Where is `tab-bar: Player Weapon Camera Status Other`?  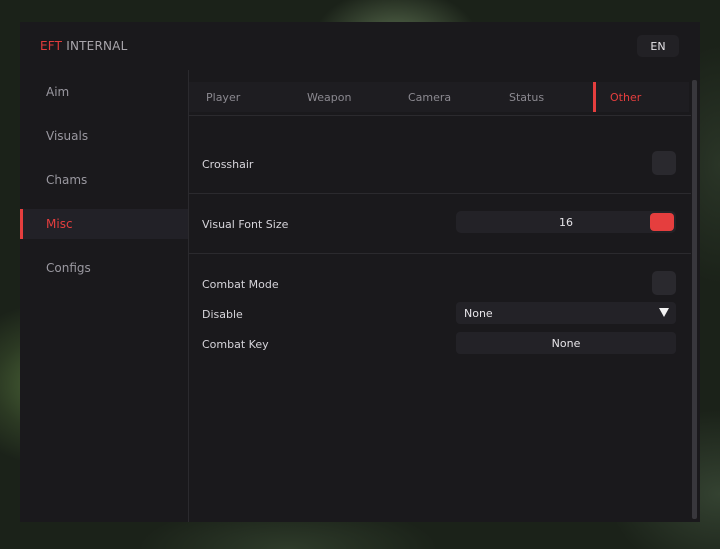
tab-bar: Player Weapon Camera Status Other is located at coordinates (439, 97).